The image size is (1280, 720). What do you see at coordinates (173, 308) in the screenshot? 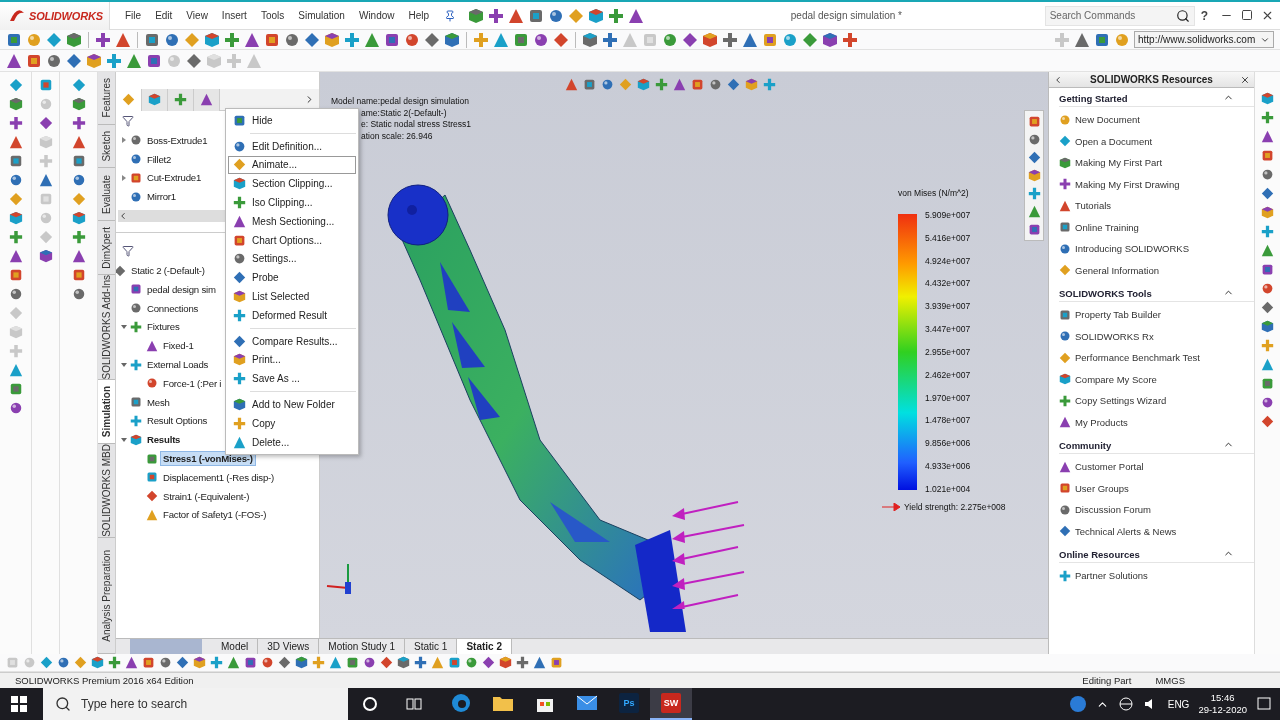
I see `tree-item: Connections` at bounding box center [173, 308].